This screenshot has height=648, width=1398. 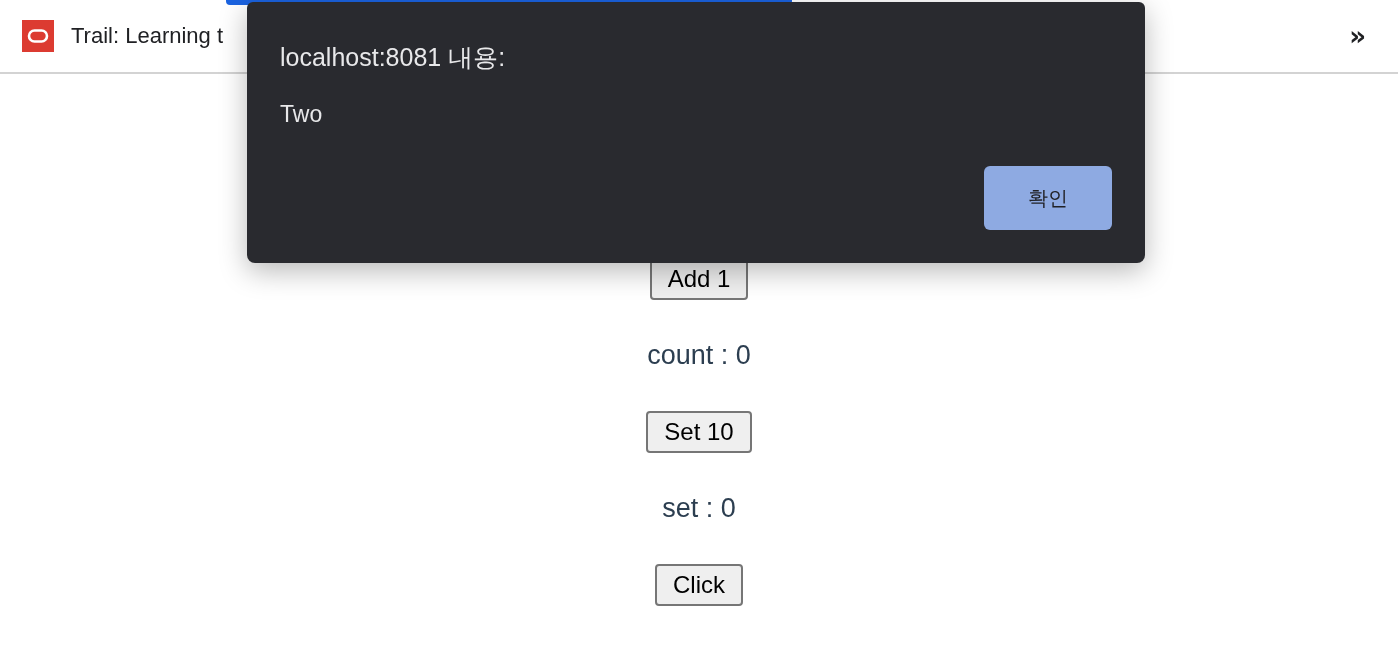 I want to click on bookmark-link: Trail: Learning t, so click(x=123, y=36).